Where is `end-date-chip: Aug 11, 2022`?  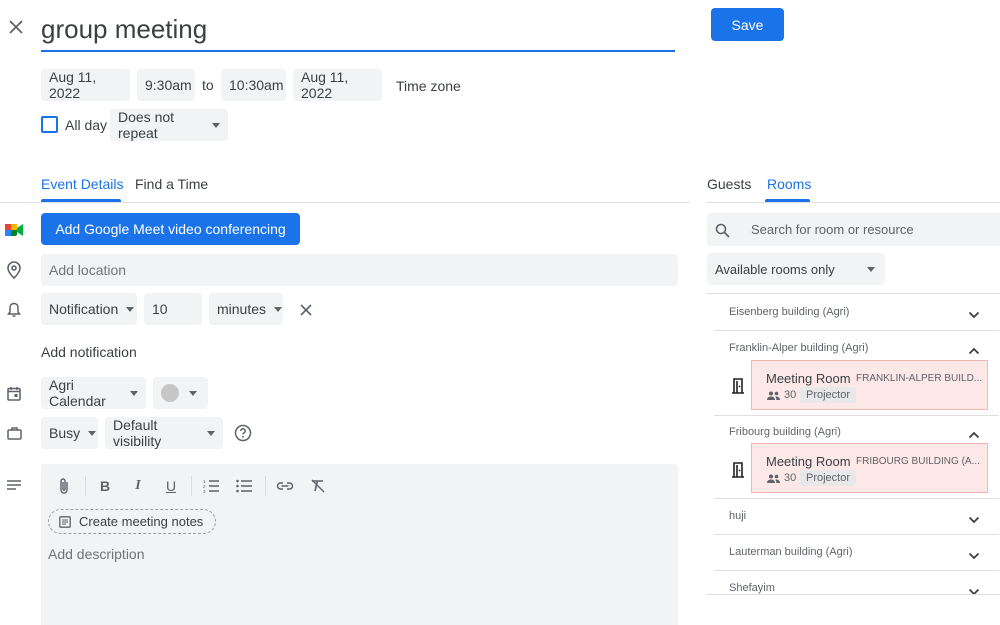
end-date-chip: Aug 11, 2022 is located at coordinates (337, 85).